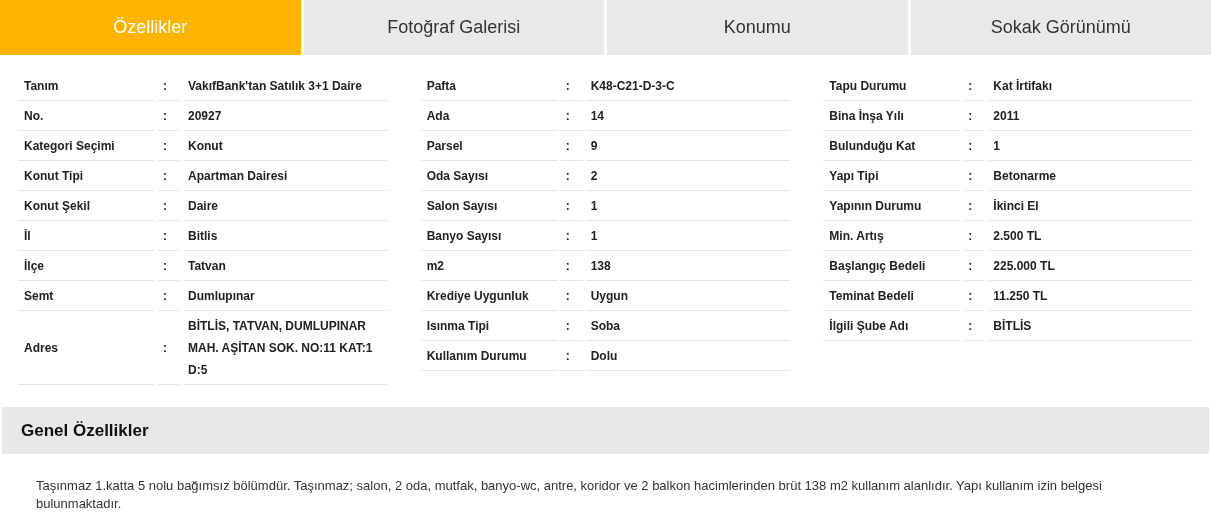  I want to click on property-value: Konut, so click(205, 146).